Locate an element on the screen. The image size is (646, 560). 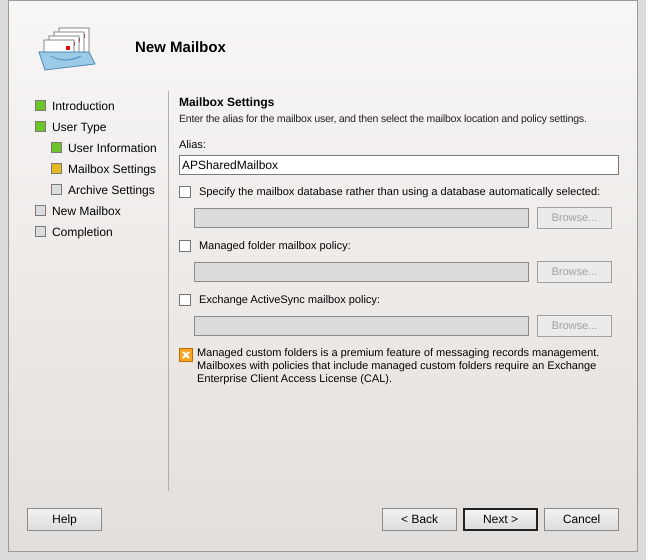
step-label: Completion is located at coordinates (82, 232).